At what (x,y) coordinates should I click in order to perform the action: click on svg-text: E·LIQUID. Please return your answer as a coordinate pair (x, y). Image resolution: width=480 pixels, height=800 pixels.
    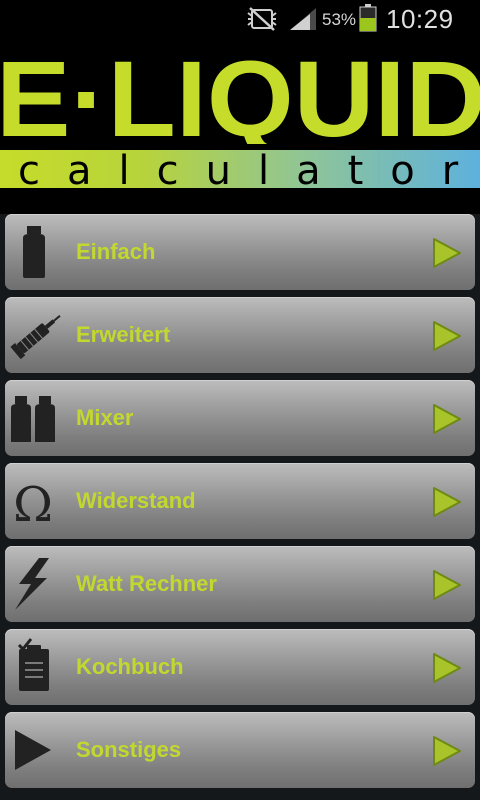
    Looking at the image, I should click on (240, 98).